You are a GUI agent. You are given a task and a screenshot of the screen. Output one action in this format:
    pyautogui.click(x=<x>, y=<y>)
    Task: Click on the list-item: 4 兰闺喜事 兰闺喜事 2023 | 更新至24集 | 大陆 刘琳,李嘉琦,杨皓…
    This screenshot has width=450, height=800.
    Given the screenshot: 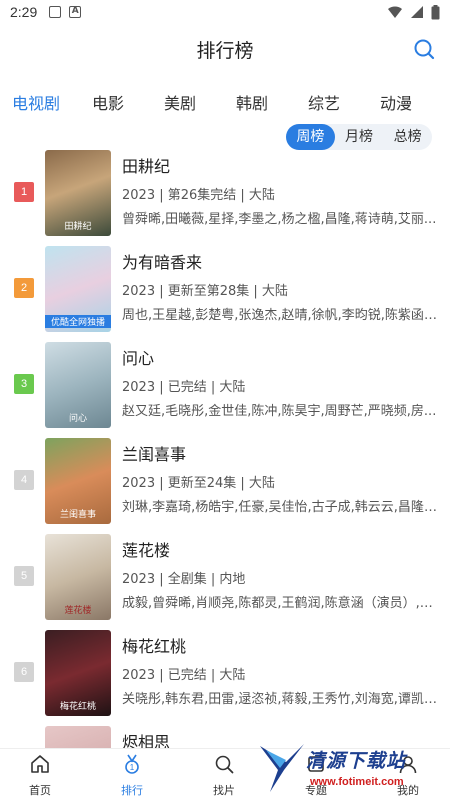 What is the action you would take?
    pyautogui.click(x=225, y=484)
    